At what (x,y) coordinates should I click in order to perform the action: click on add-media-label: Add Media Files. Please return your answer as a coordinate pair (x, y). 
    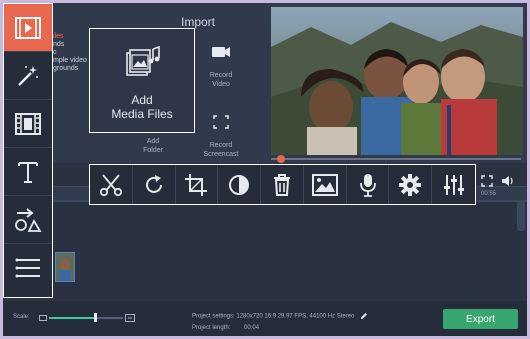
    Looking at the image, I should click on (142, 107).